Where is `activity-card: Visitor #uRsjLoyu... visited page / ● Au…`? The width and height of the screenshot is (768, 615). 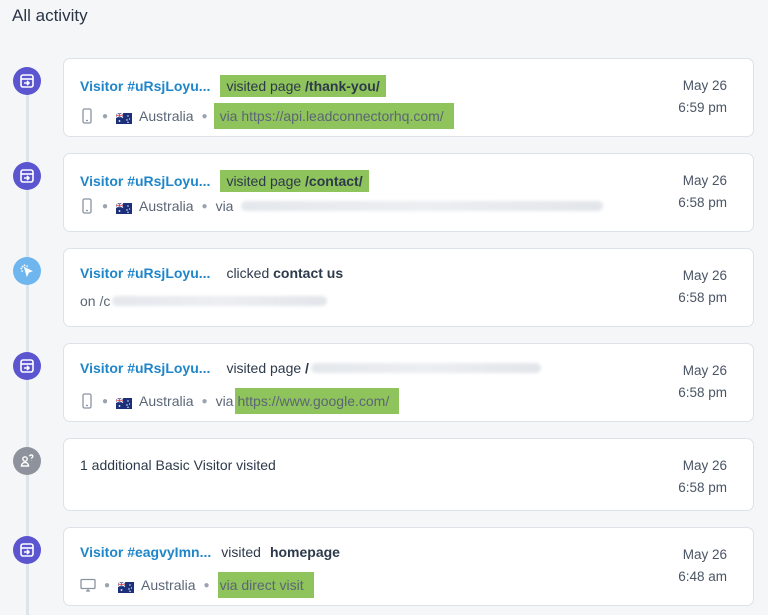
activity-card: Visitor #uRsjLoyu... visited page / ● Au… is located at coordinates (408, 382).